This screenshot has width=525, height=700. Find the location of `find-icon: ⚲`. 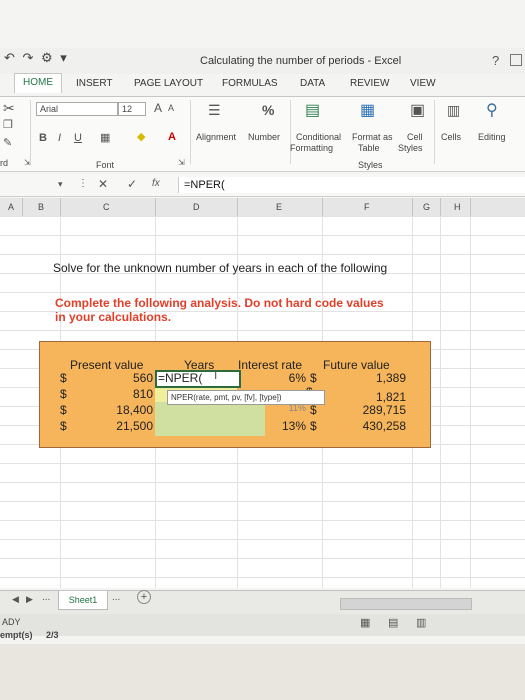

find-icon: ⚲ is located at coordinates (492, 110).